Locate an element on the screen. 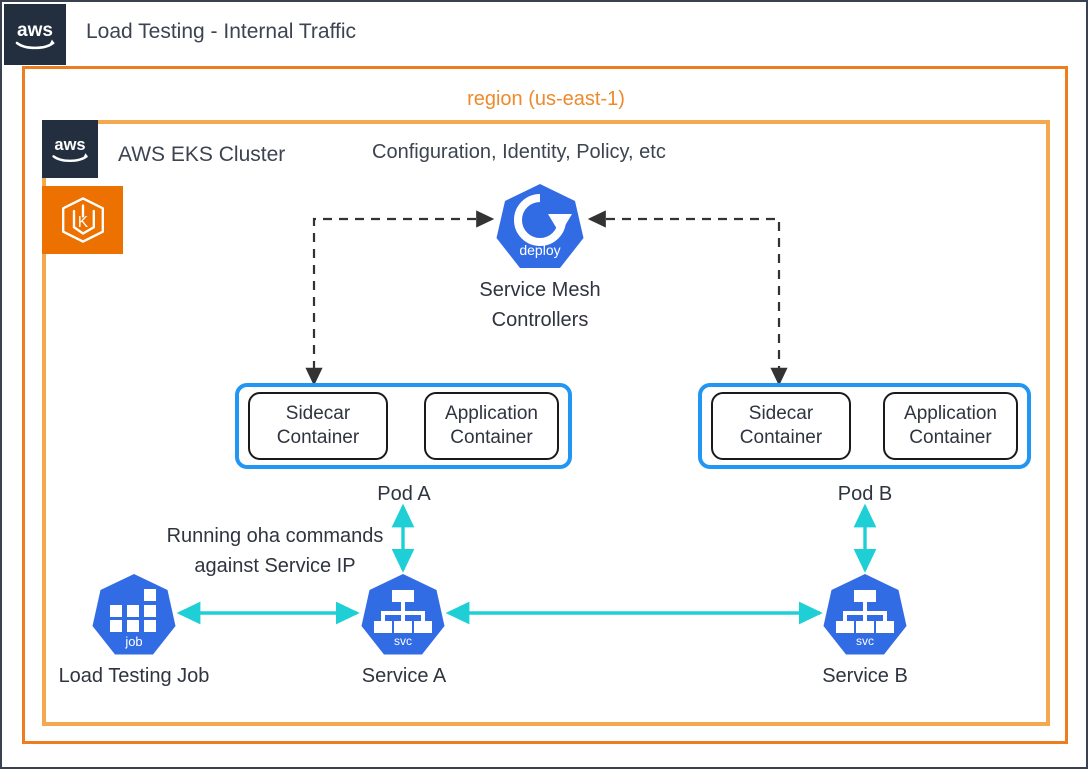 The image size is (1088, 769). page-title: Load Testing - Internal Traffic is located at coordinates (221, 31).